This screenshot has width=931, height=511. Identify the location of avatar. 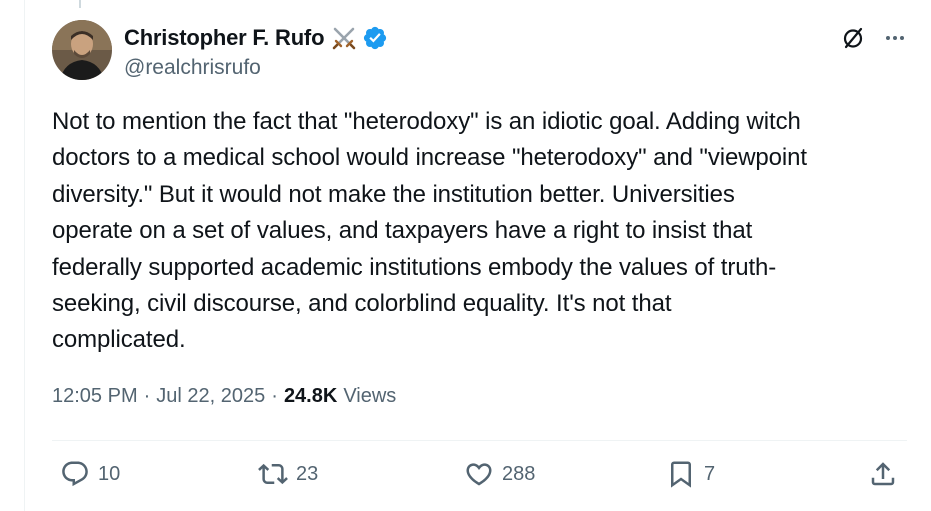
(82, 50).